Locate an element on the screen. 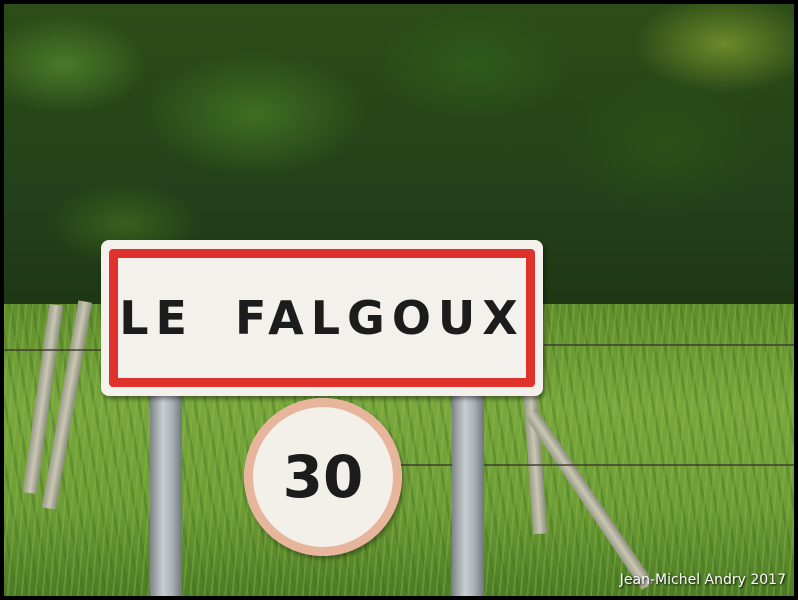 The width and height of the screenshot is (798, 600). sign-pole-right is located at coordinates (468, 494).